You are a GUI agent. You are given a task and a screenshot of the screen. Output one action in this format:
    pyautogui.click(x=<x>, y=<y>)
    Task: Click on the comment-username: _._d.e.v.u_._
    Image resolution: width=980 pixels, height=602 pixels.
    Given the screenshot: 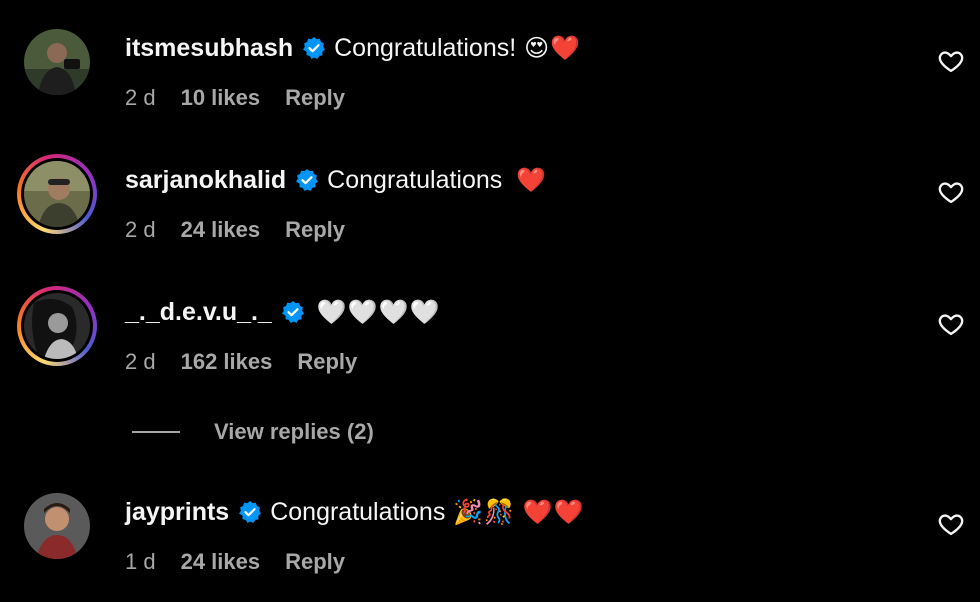 What is the action you would take?
    pyautogui.click(x=198, y=312)
    